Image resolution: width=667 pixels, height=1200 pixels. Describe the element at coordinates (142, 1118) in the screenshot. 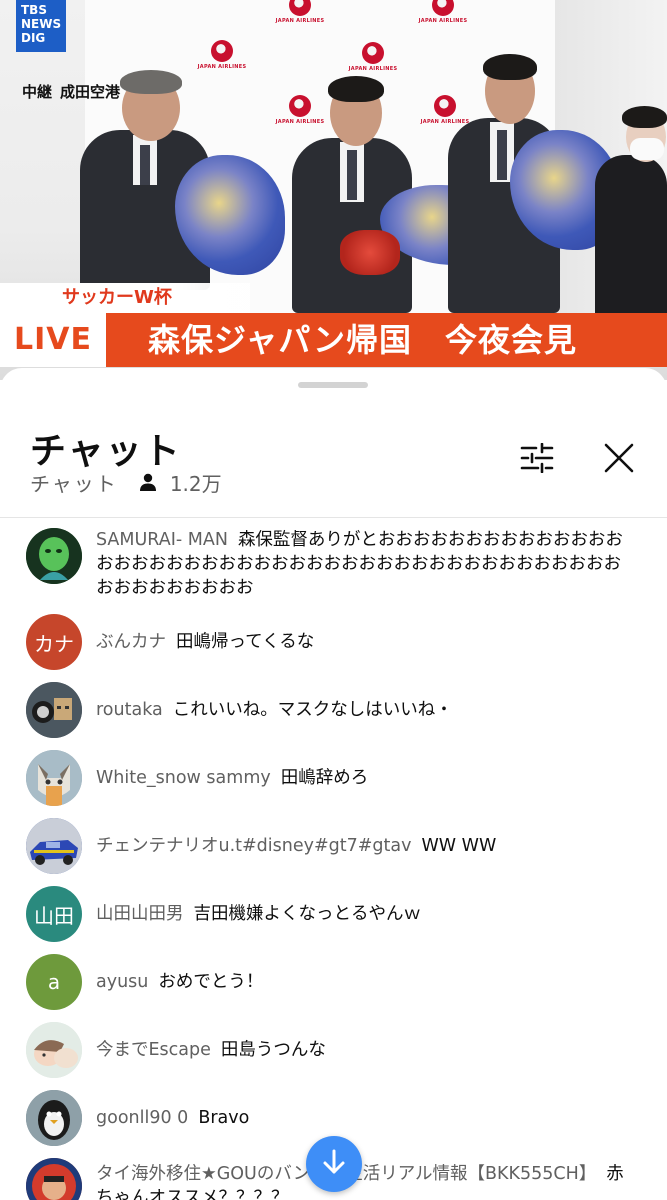

I see `message-author: goonll90 0` at that location.